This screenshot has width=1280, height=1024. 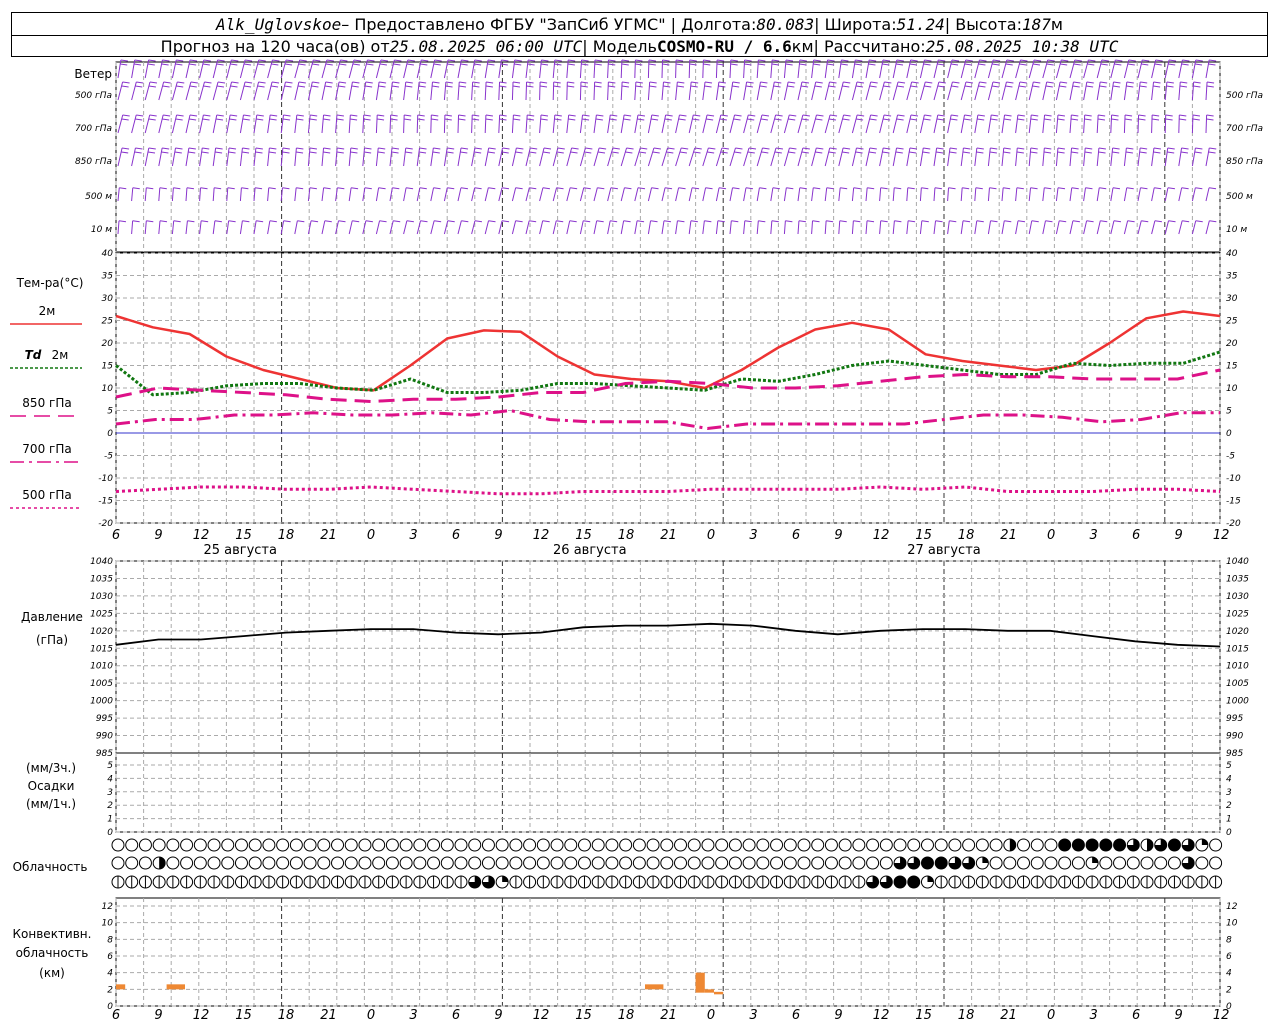 What do you see at coordinates (201, 535) in the screenshot?
I see `x-tick-label: 12` at bounding box center [201, 535].